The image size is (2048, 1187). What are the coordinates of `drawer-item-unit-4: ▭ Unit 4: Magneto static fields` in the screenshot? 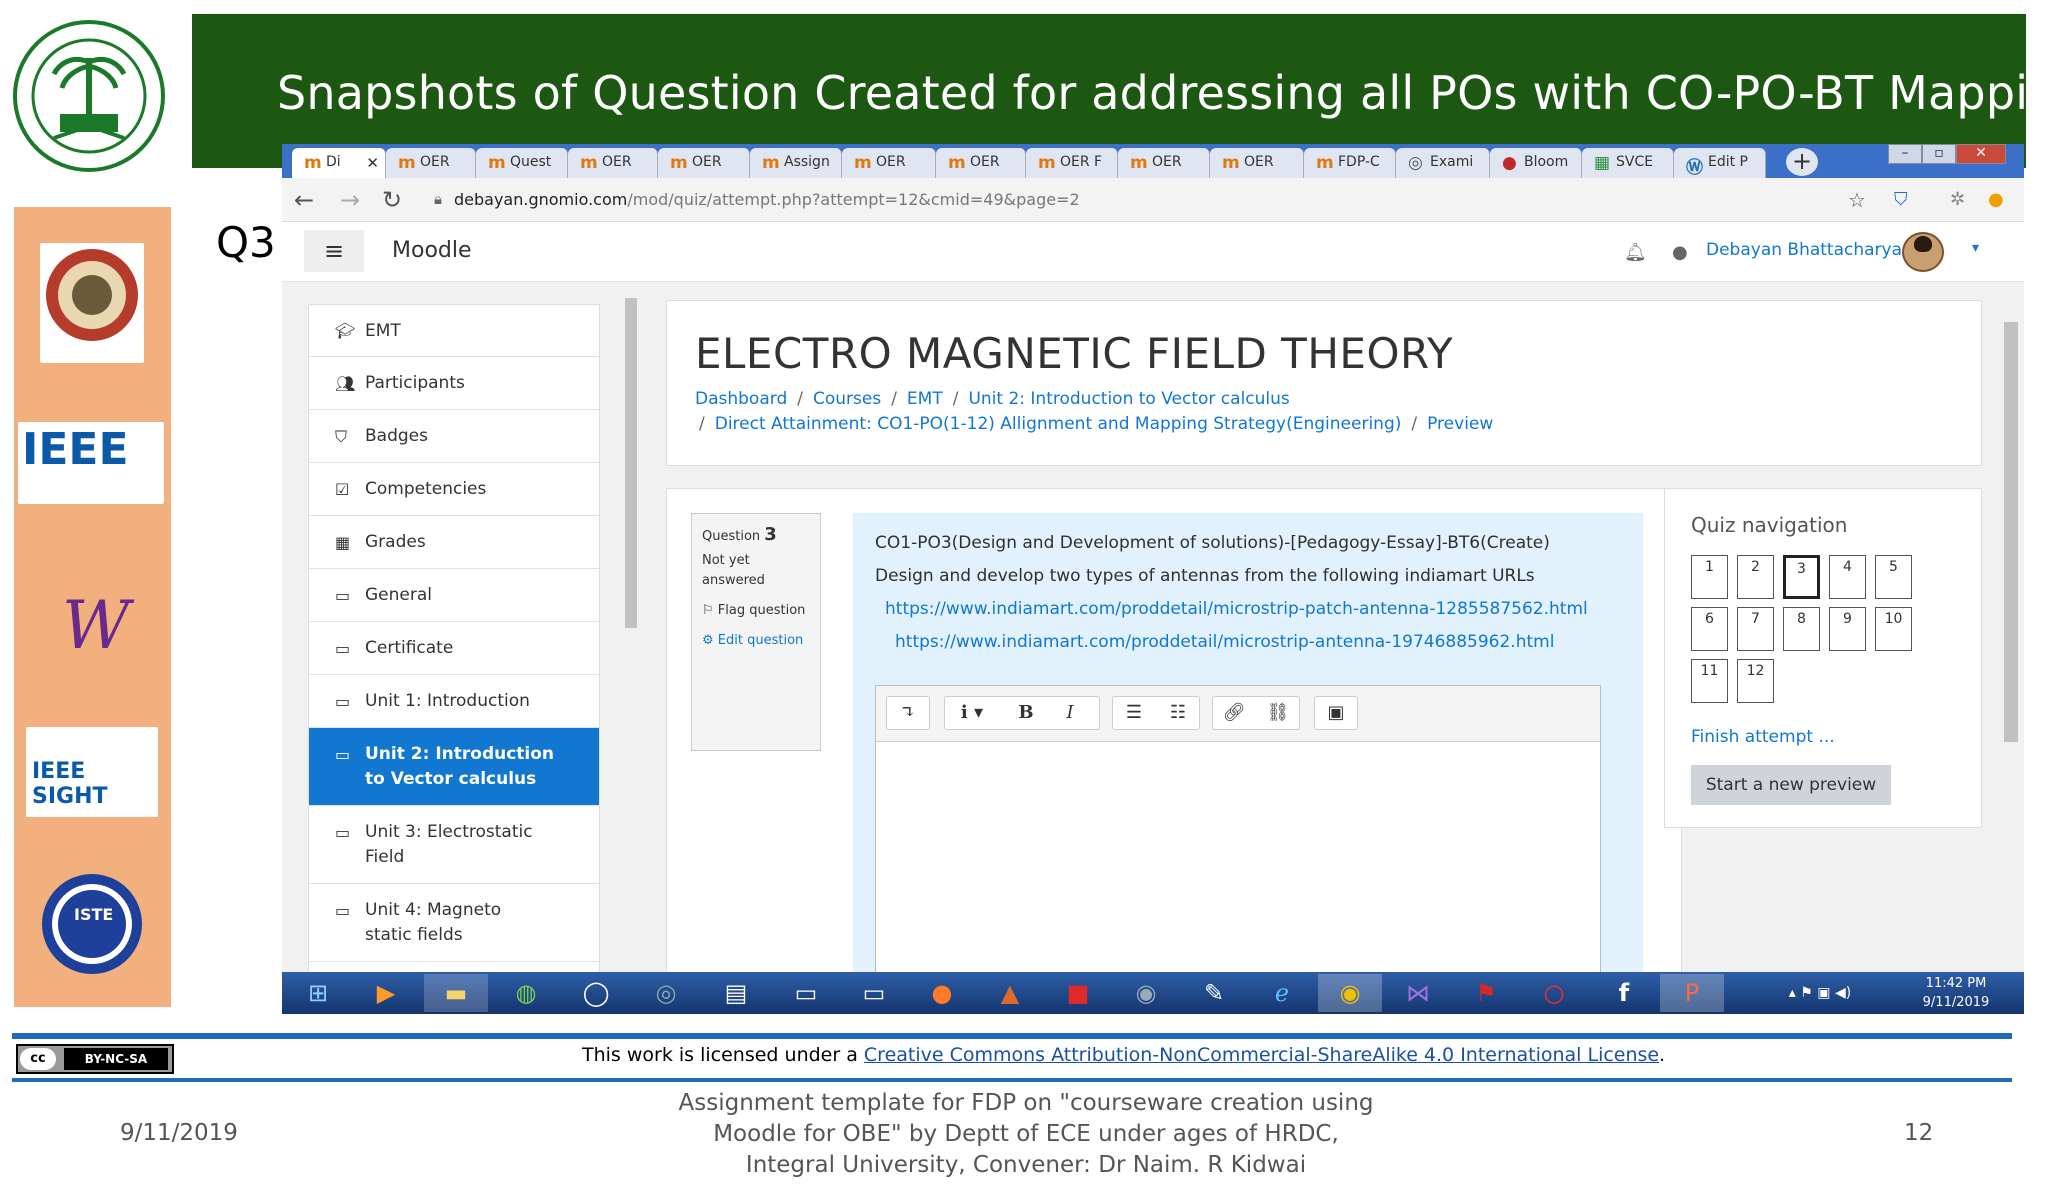 It's located at (454, 923).